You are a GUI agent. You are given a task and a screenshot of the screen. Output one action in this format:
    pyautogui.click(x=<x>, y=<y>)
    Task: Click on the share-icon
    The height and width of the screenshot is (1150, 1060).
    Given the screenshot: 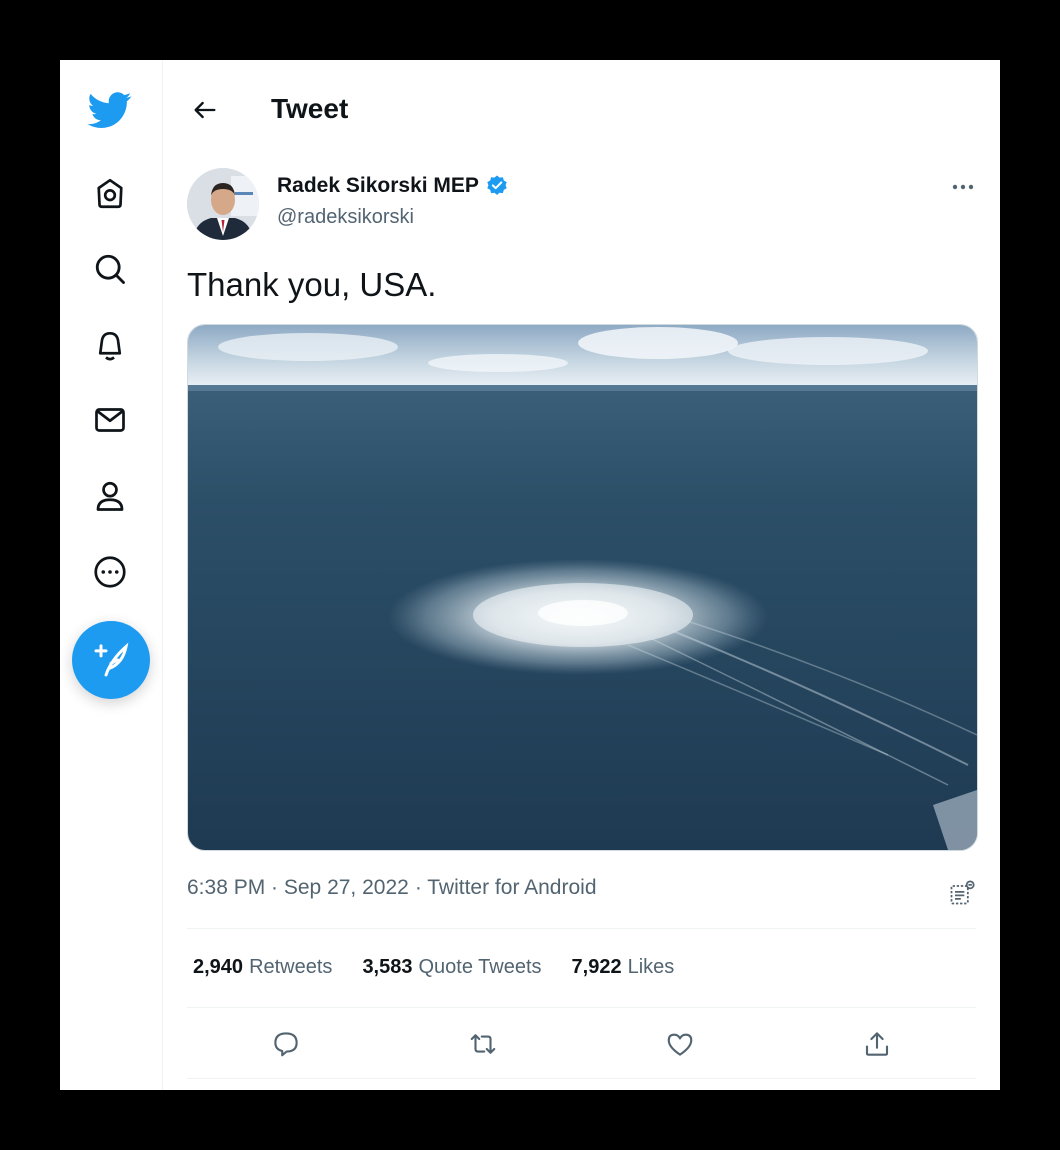 What is the action you would take?
    pyautogui.click(x=877, y=1044)
    